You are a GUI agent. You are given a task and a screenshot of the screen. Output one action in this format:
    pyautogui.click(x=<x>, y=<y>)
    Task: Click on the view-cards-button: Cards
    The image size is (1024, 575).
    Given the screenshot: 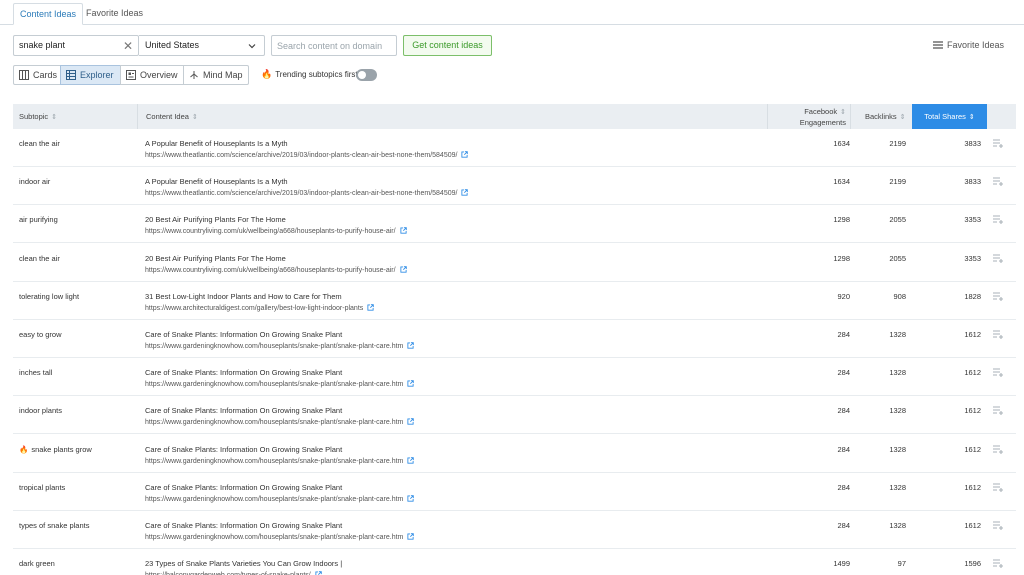 What is the action you would take?
    pyautogui.click(x=37, y=75)
    